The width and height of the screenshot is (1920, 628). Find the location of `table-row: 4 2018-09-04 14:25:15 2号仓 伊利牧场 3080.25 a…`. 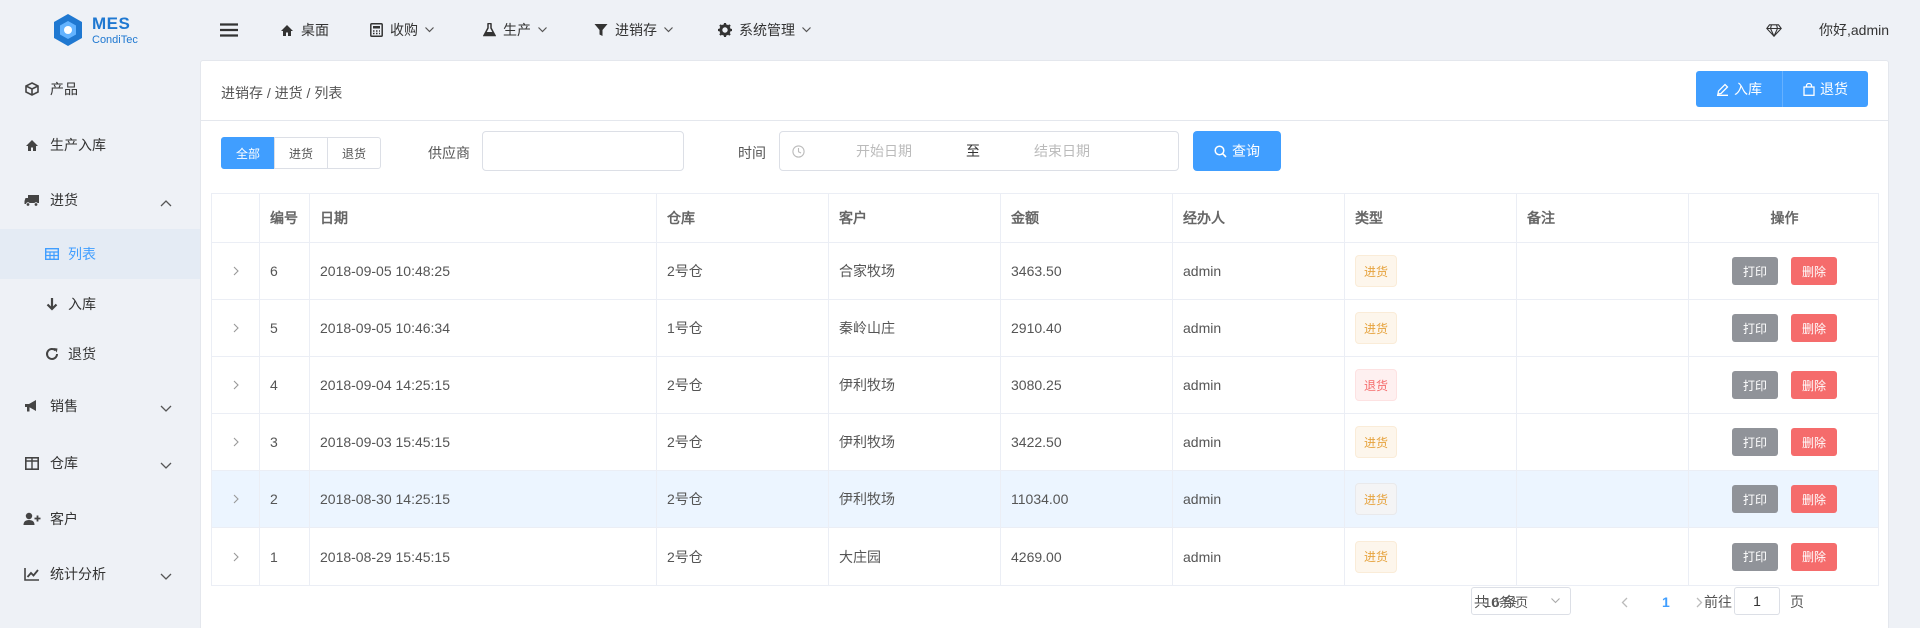

table-row: 4 2018-09-04 14:25:15 2号仓 伊利牧场 3080.25 a… is located at coordinates (1045, 385).